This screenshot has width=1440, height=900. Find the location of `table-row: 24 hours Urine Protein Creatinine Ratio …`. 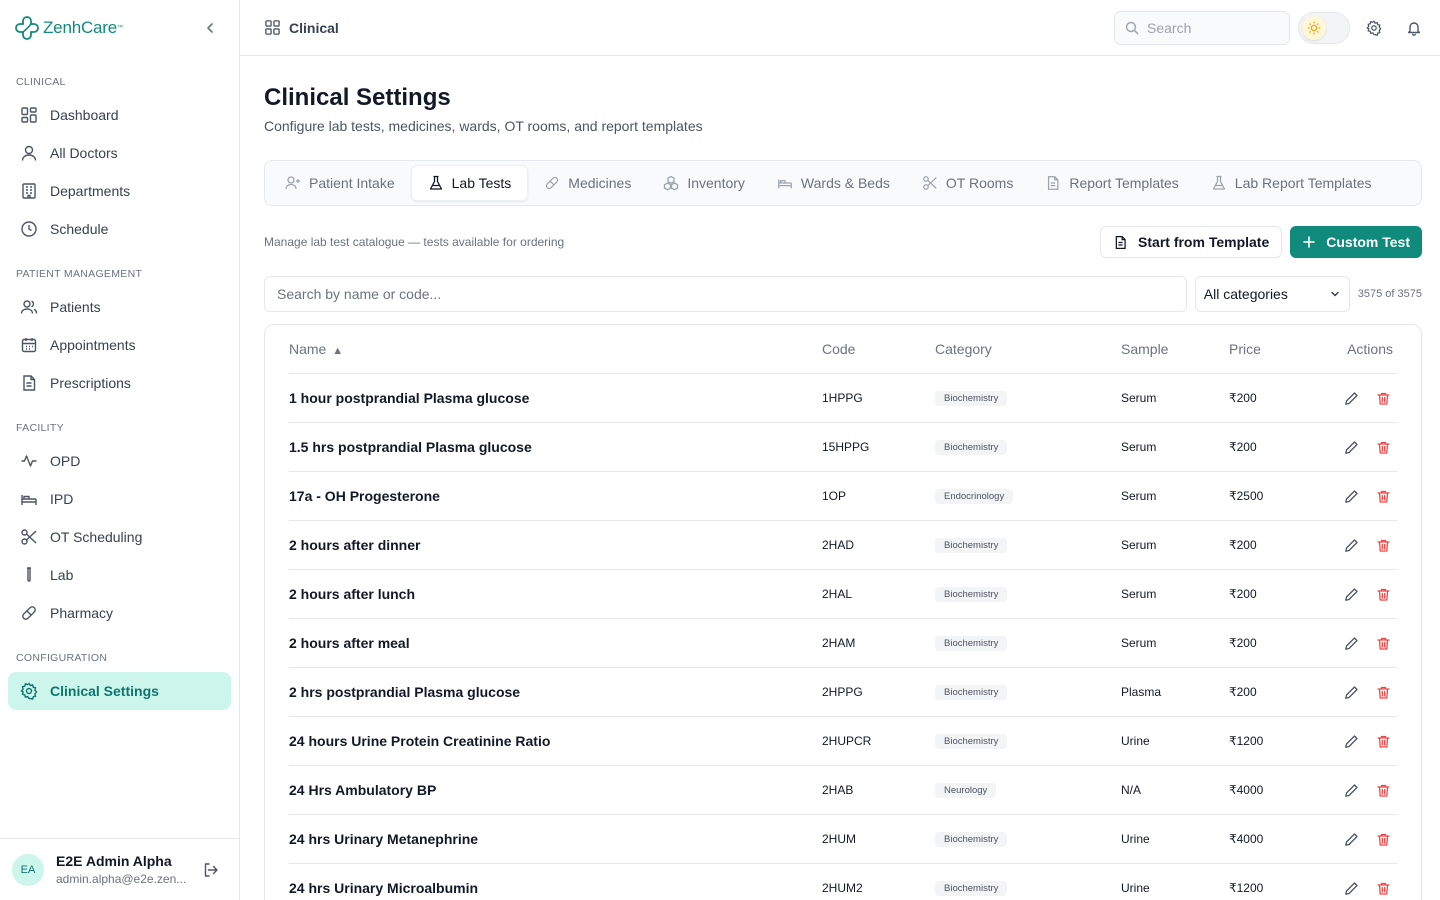

table-row: 24 hours Urine Protein Creatinine Ratio … is located at coordinates (843, 741).